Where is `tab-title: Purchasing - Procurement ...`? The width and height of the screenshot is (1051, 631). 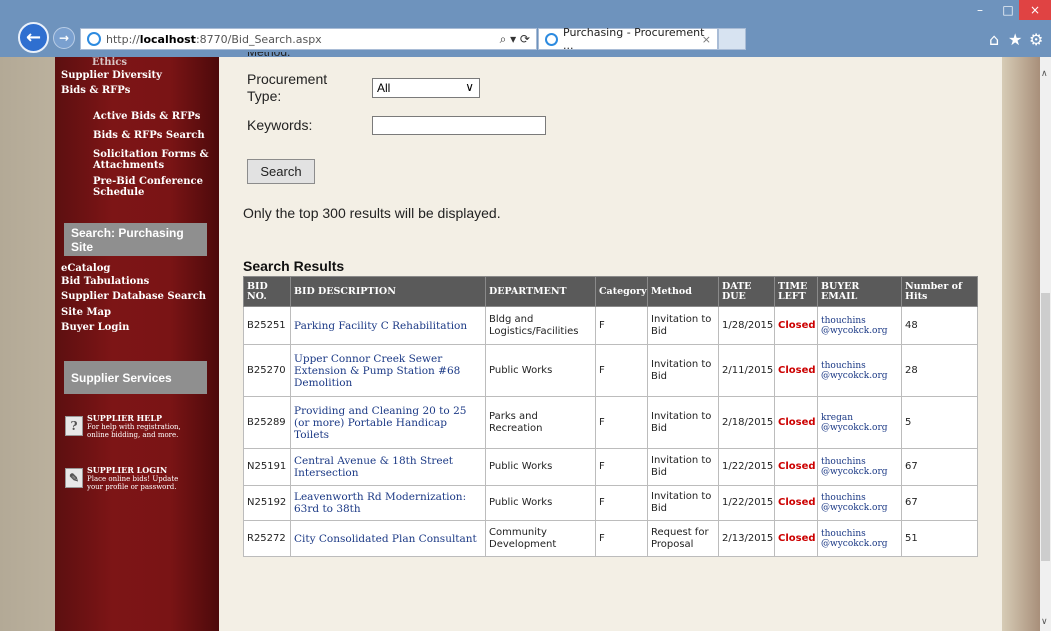
tab-title: Purchasing - Procurement ... is located at coordinates (634, 39).